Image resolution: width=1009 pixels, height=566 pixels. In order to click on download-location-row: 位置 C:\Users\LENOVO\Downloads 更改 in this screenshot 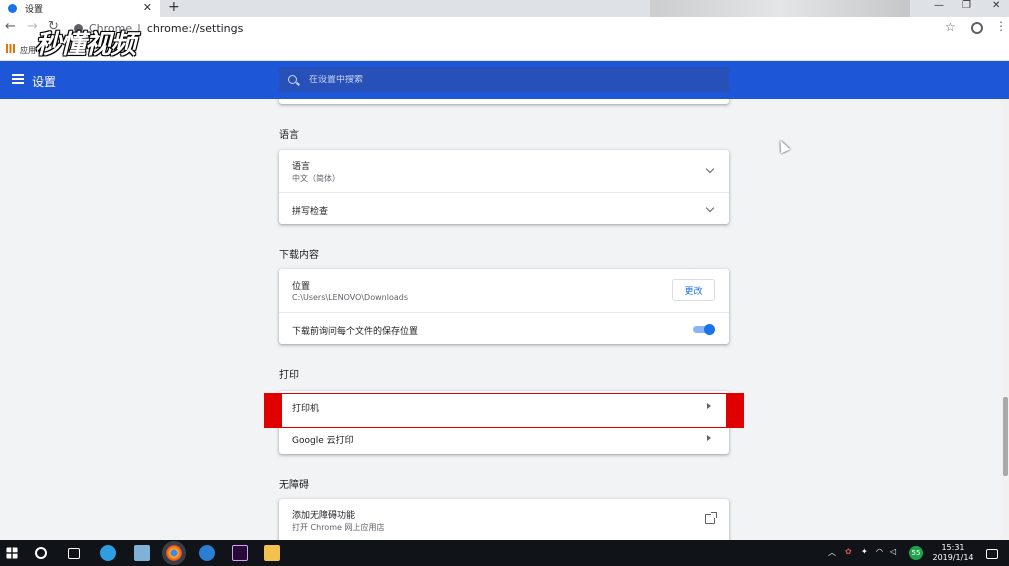, I will do `click(504, 290)`.